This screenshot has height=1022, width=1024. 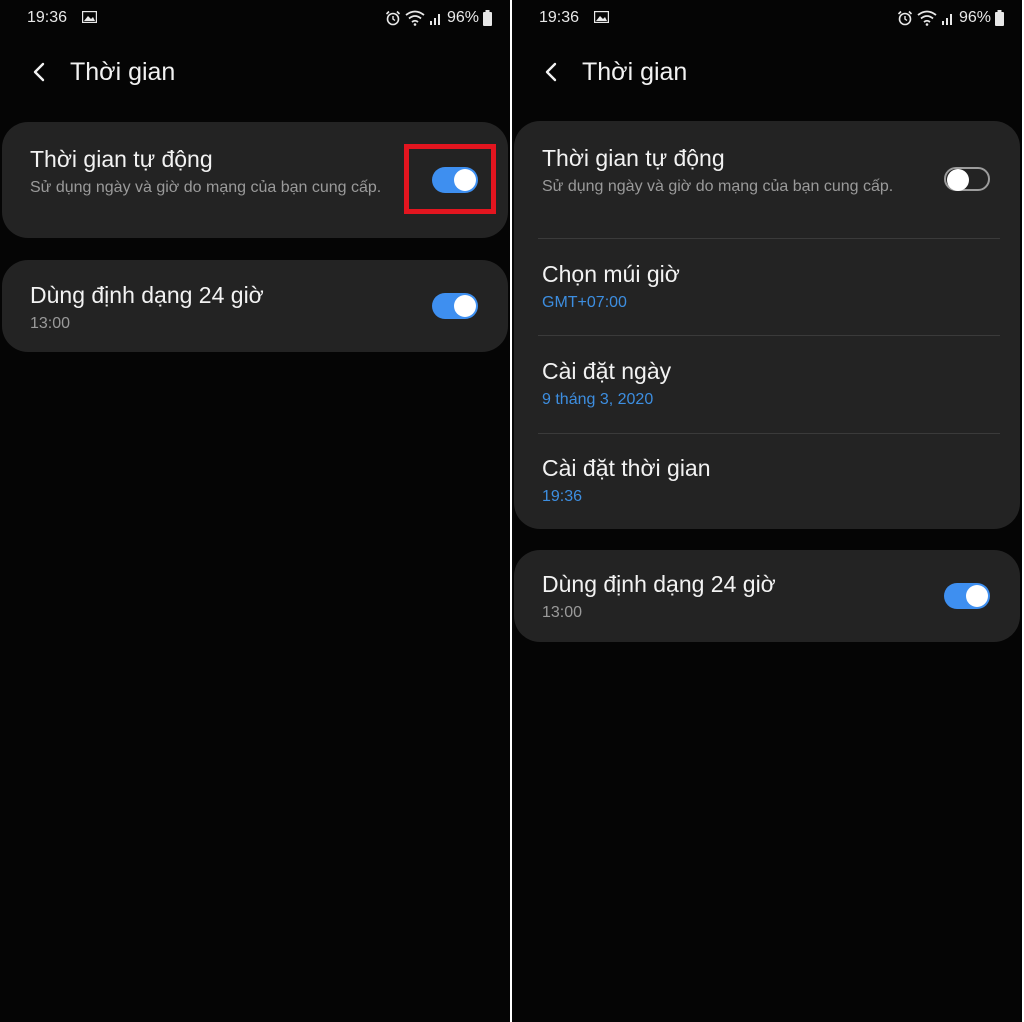 What do you see at coordinates (584, 302) in the screenshot?
I see `row-value: GMT+07:00` at bounding box center [584, 302].